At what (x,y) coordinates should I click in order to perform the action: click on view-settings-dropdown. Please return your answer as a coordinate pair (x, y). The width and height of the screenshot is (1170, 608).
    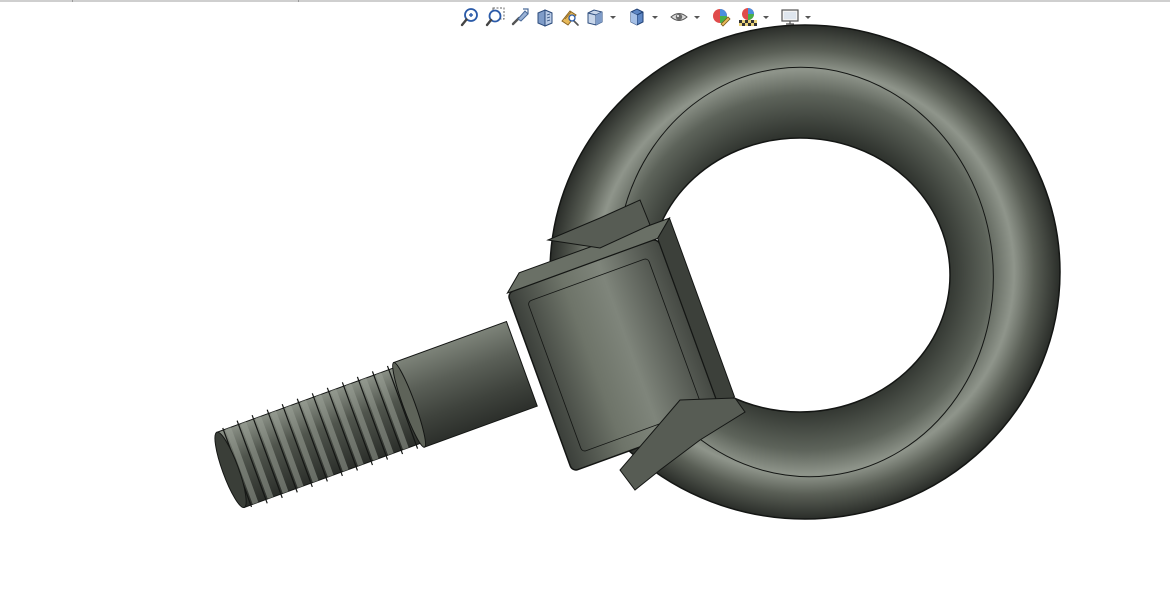
    Looking at the image, I should click on (808, 17).